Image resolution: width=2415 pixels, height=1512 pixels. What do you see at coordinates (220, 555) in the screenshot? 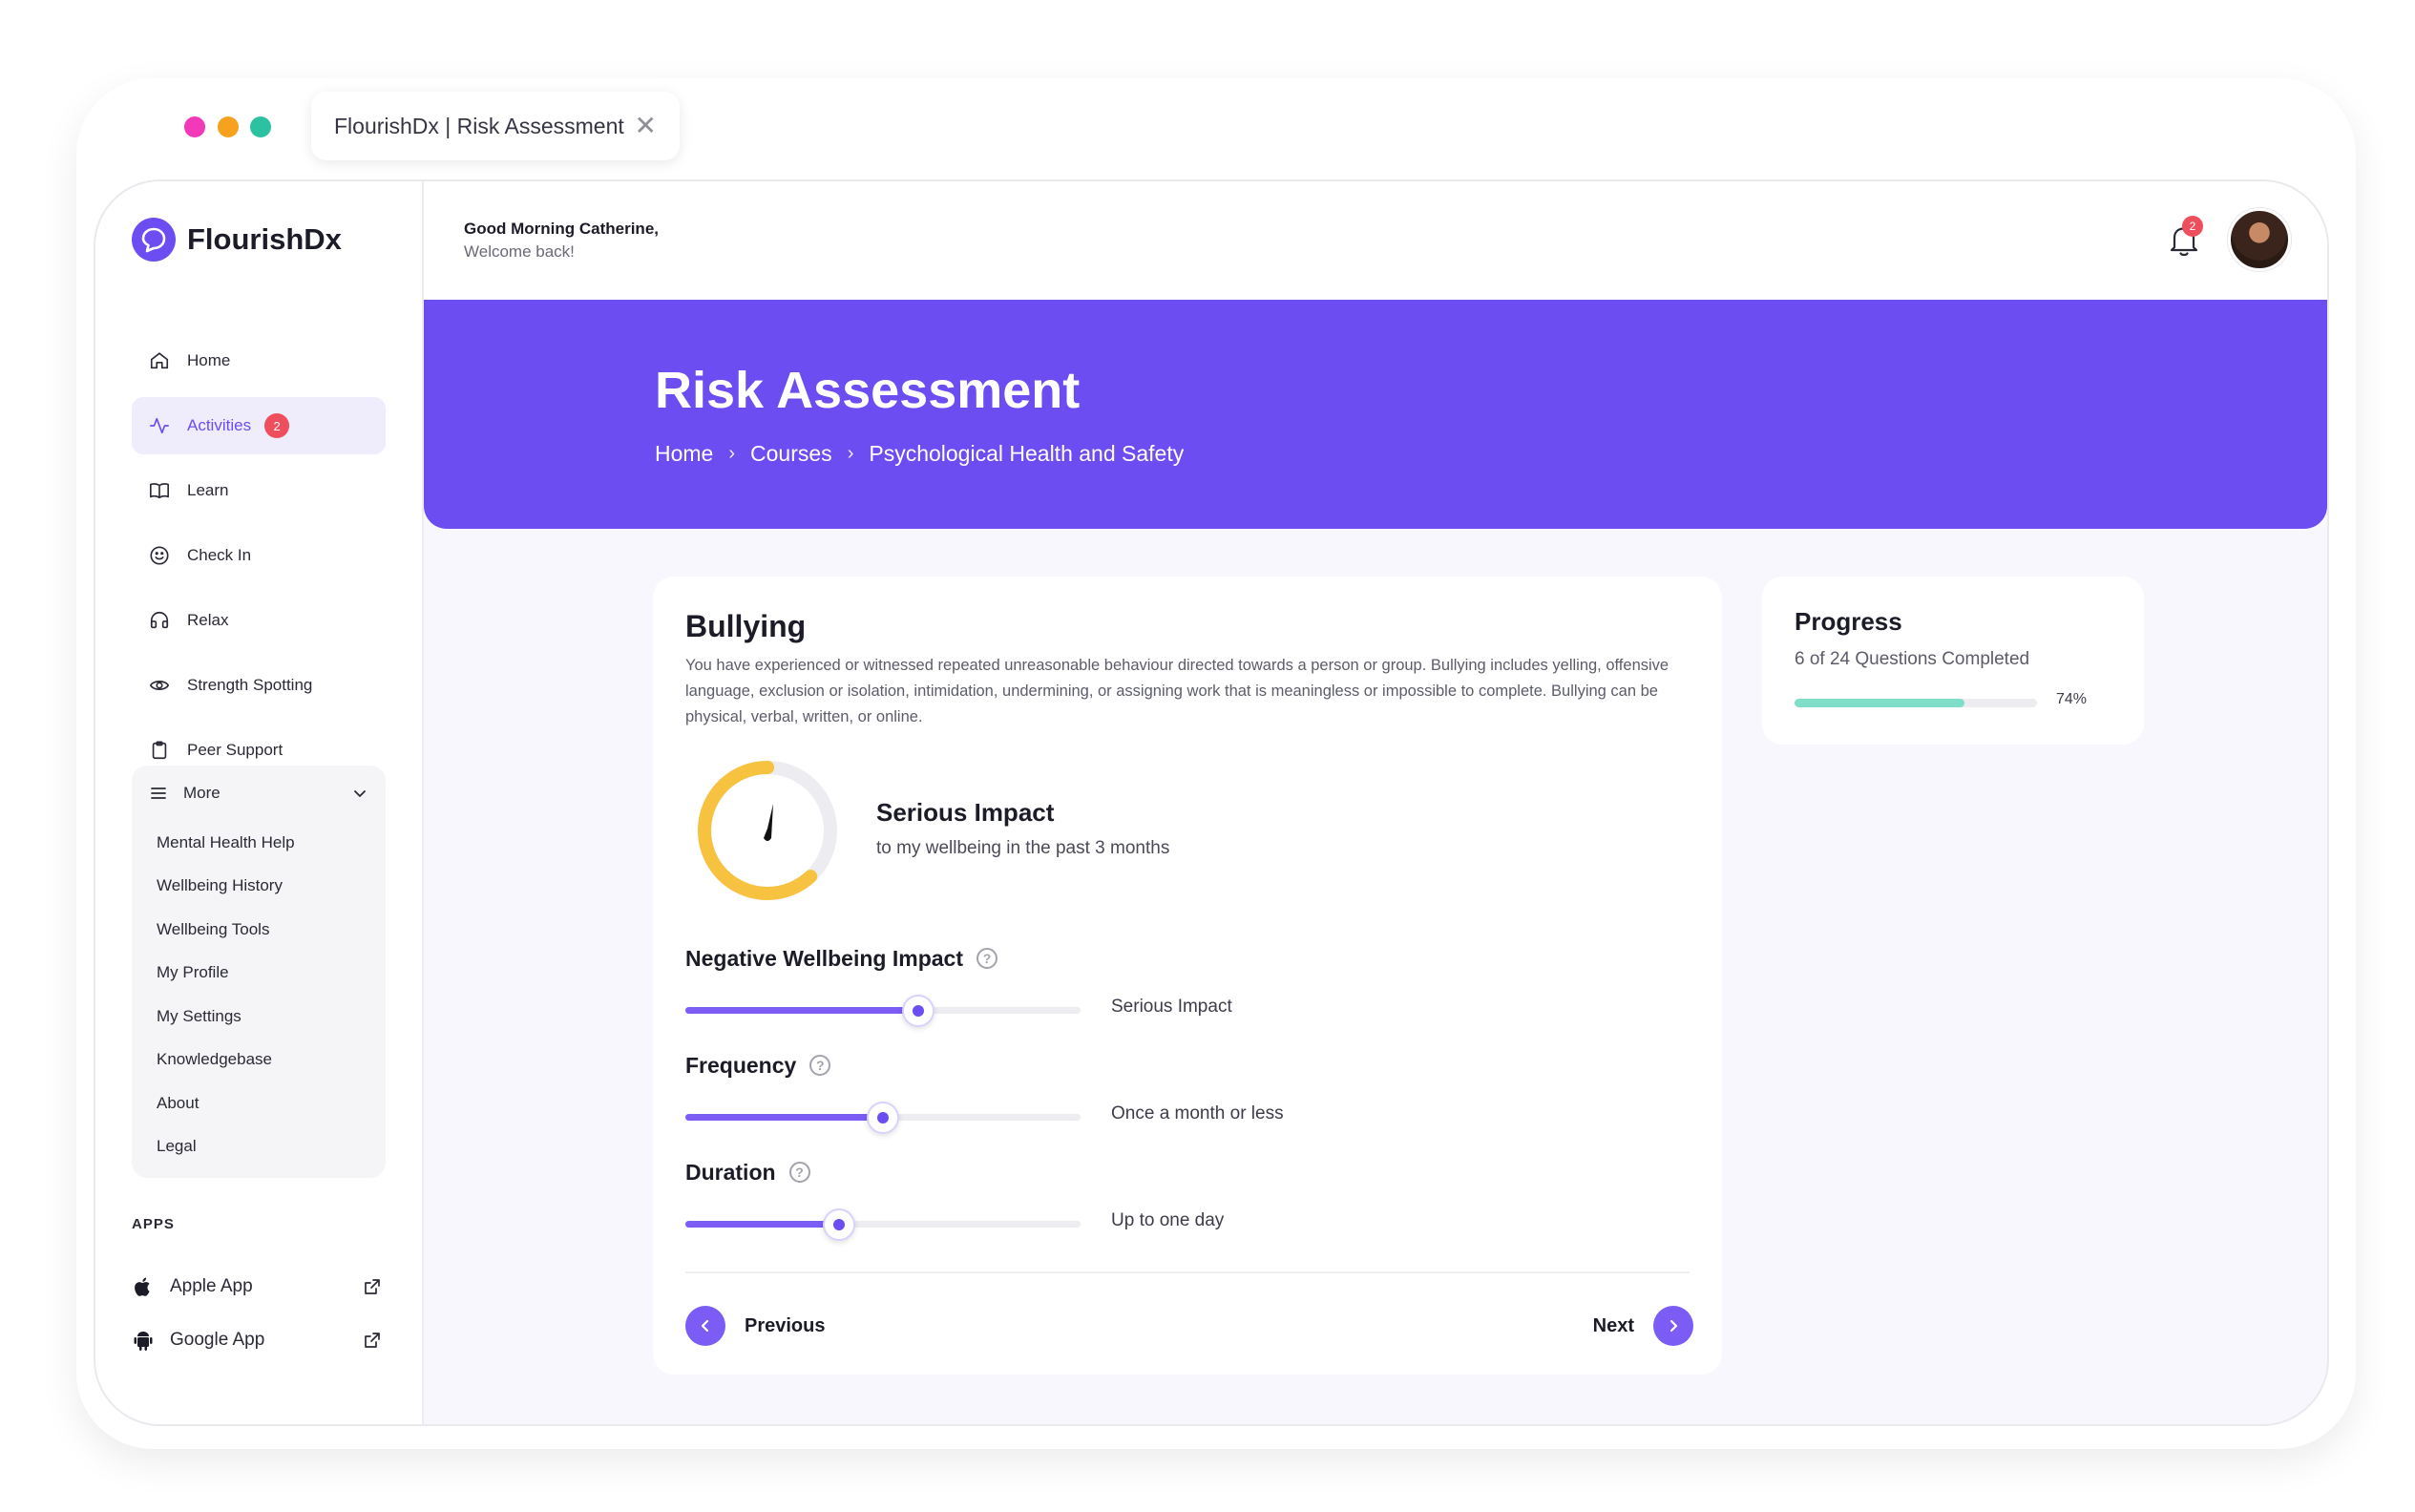
I see `sidebar-item-label: Check In` at bounding box center [220, 555].